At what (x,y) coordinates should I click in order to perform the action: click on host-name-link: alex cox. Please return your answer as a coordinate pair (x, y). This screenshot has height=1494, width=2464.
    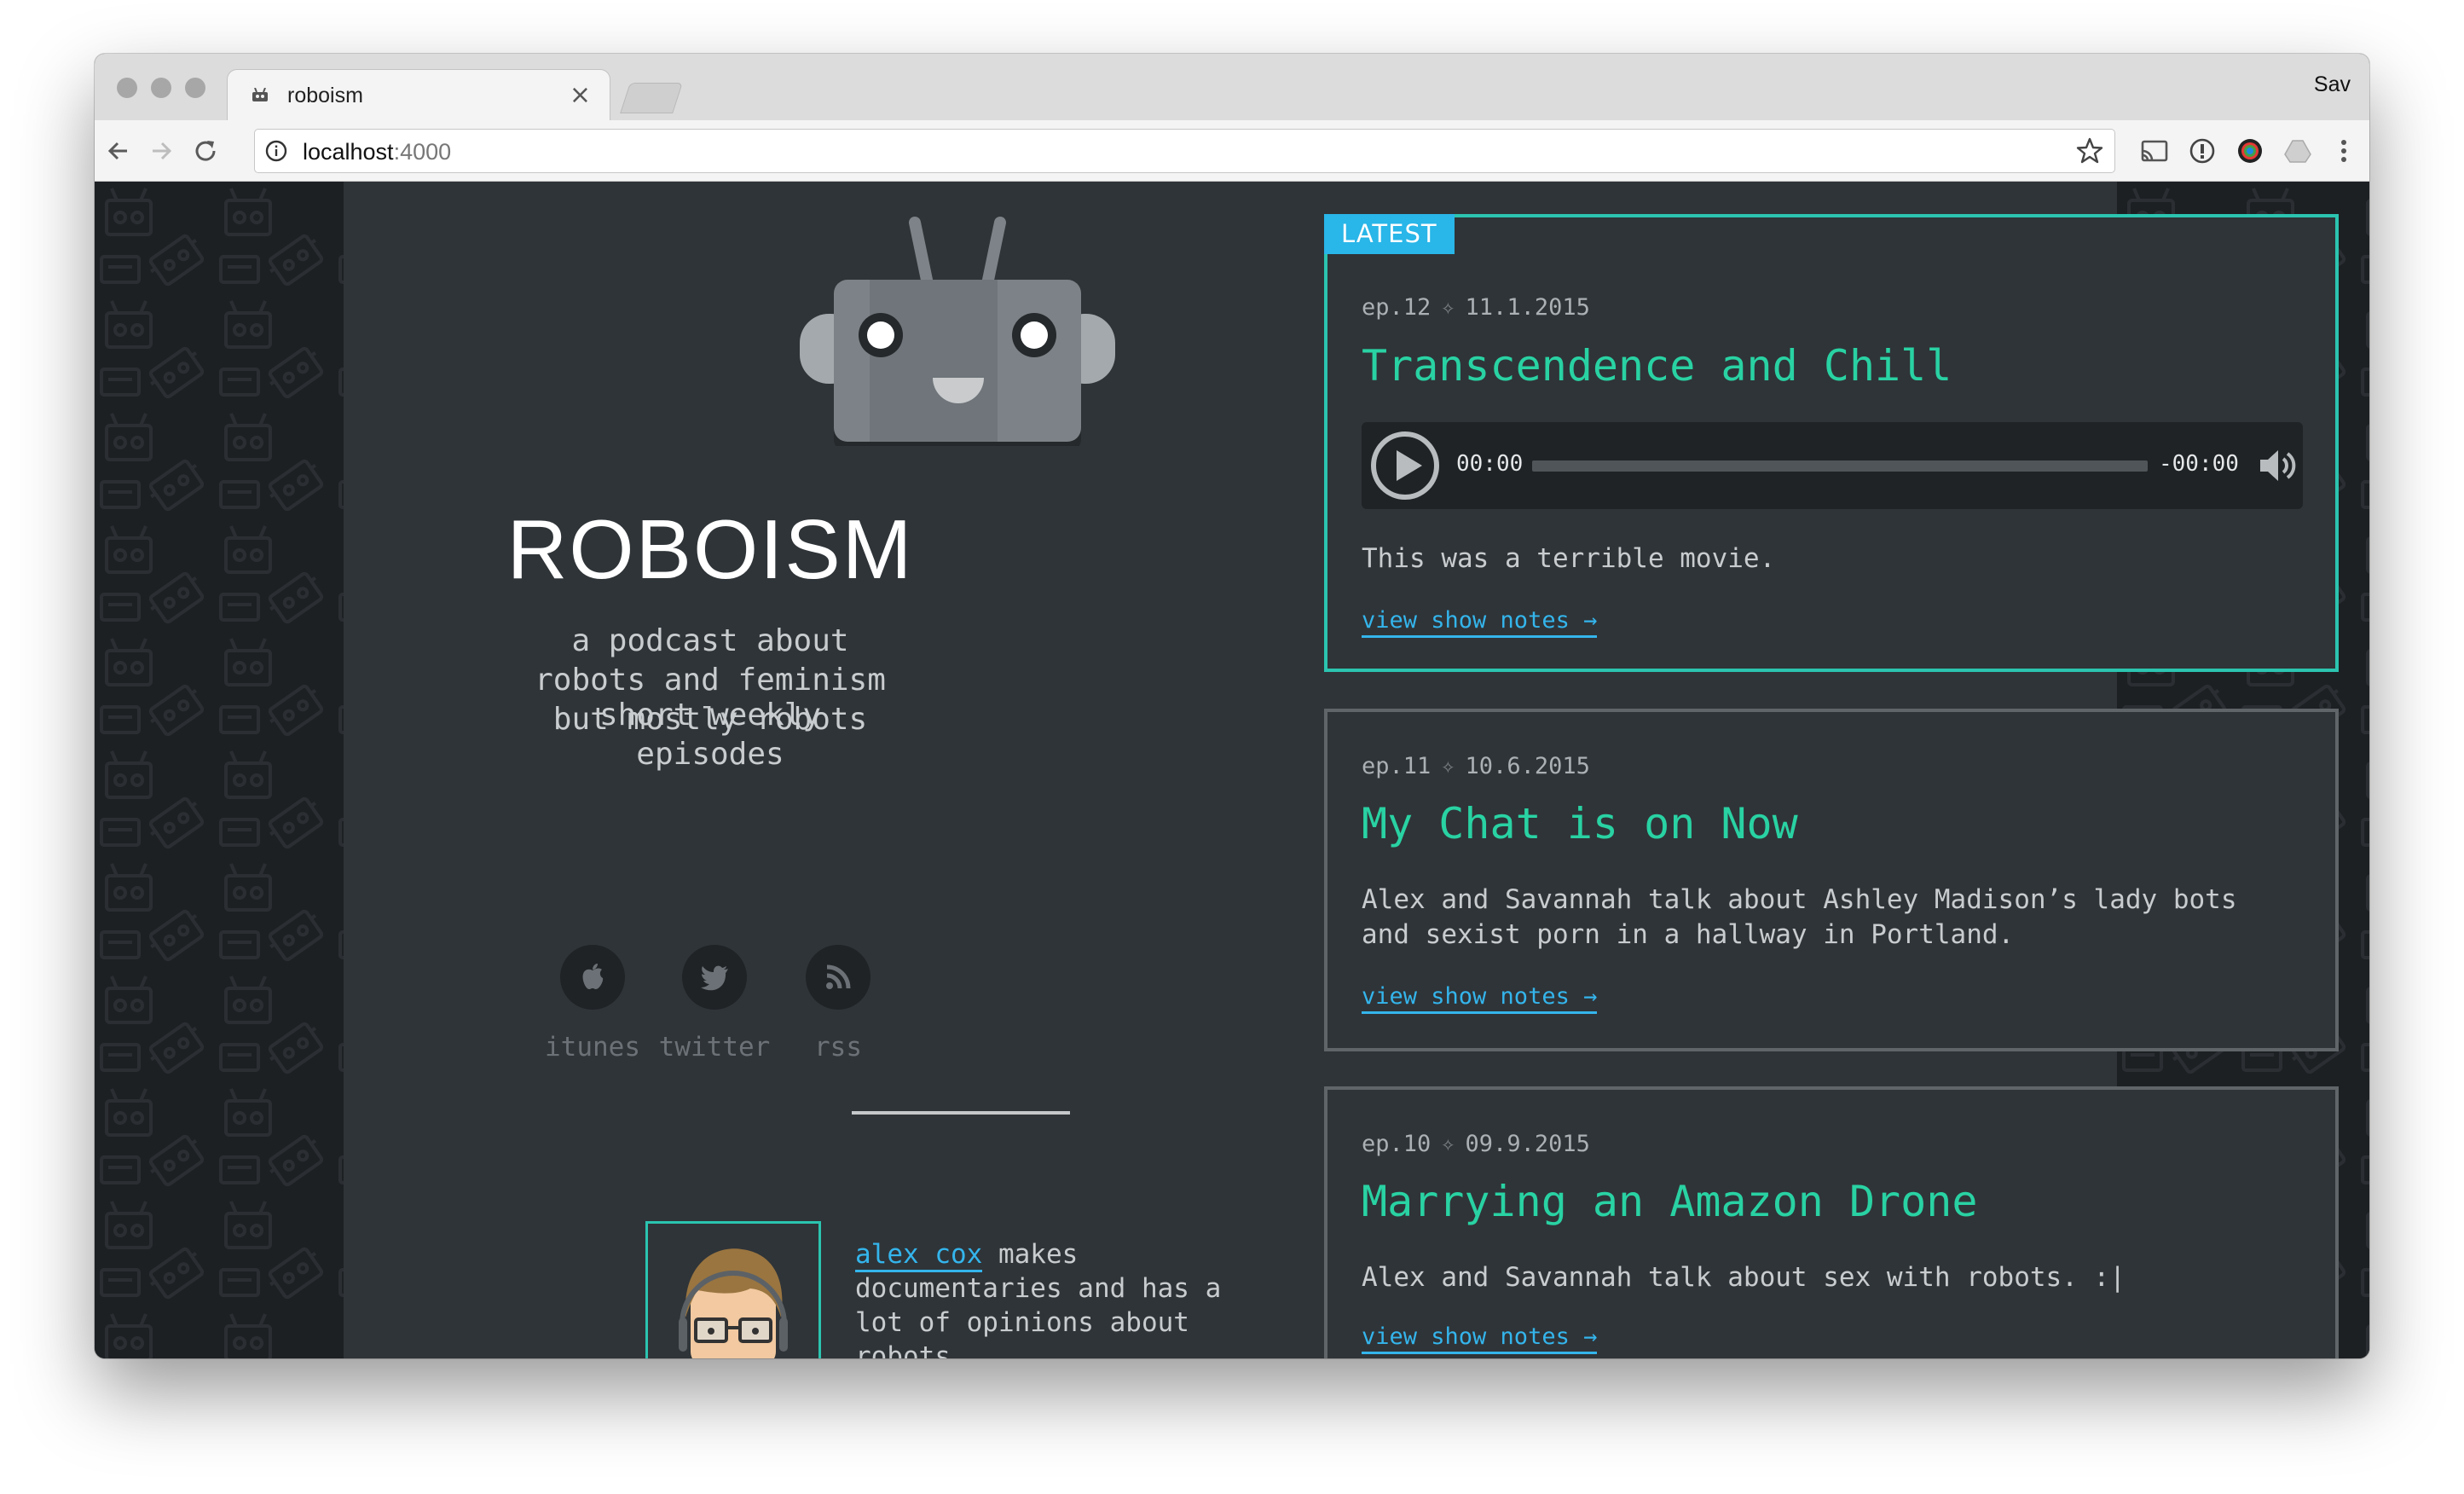
    Looking at the image, I should click on (919, 1255).